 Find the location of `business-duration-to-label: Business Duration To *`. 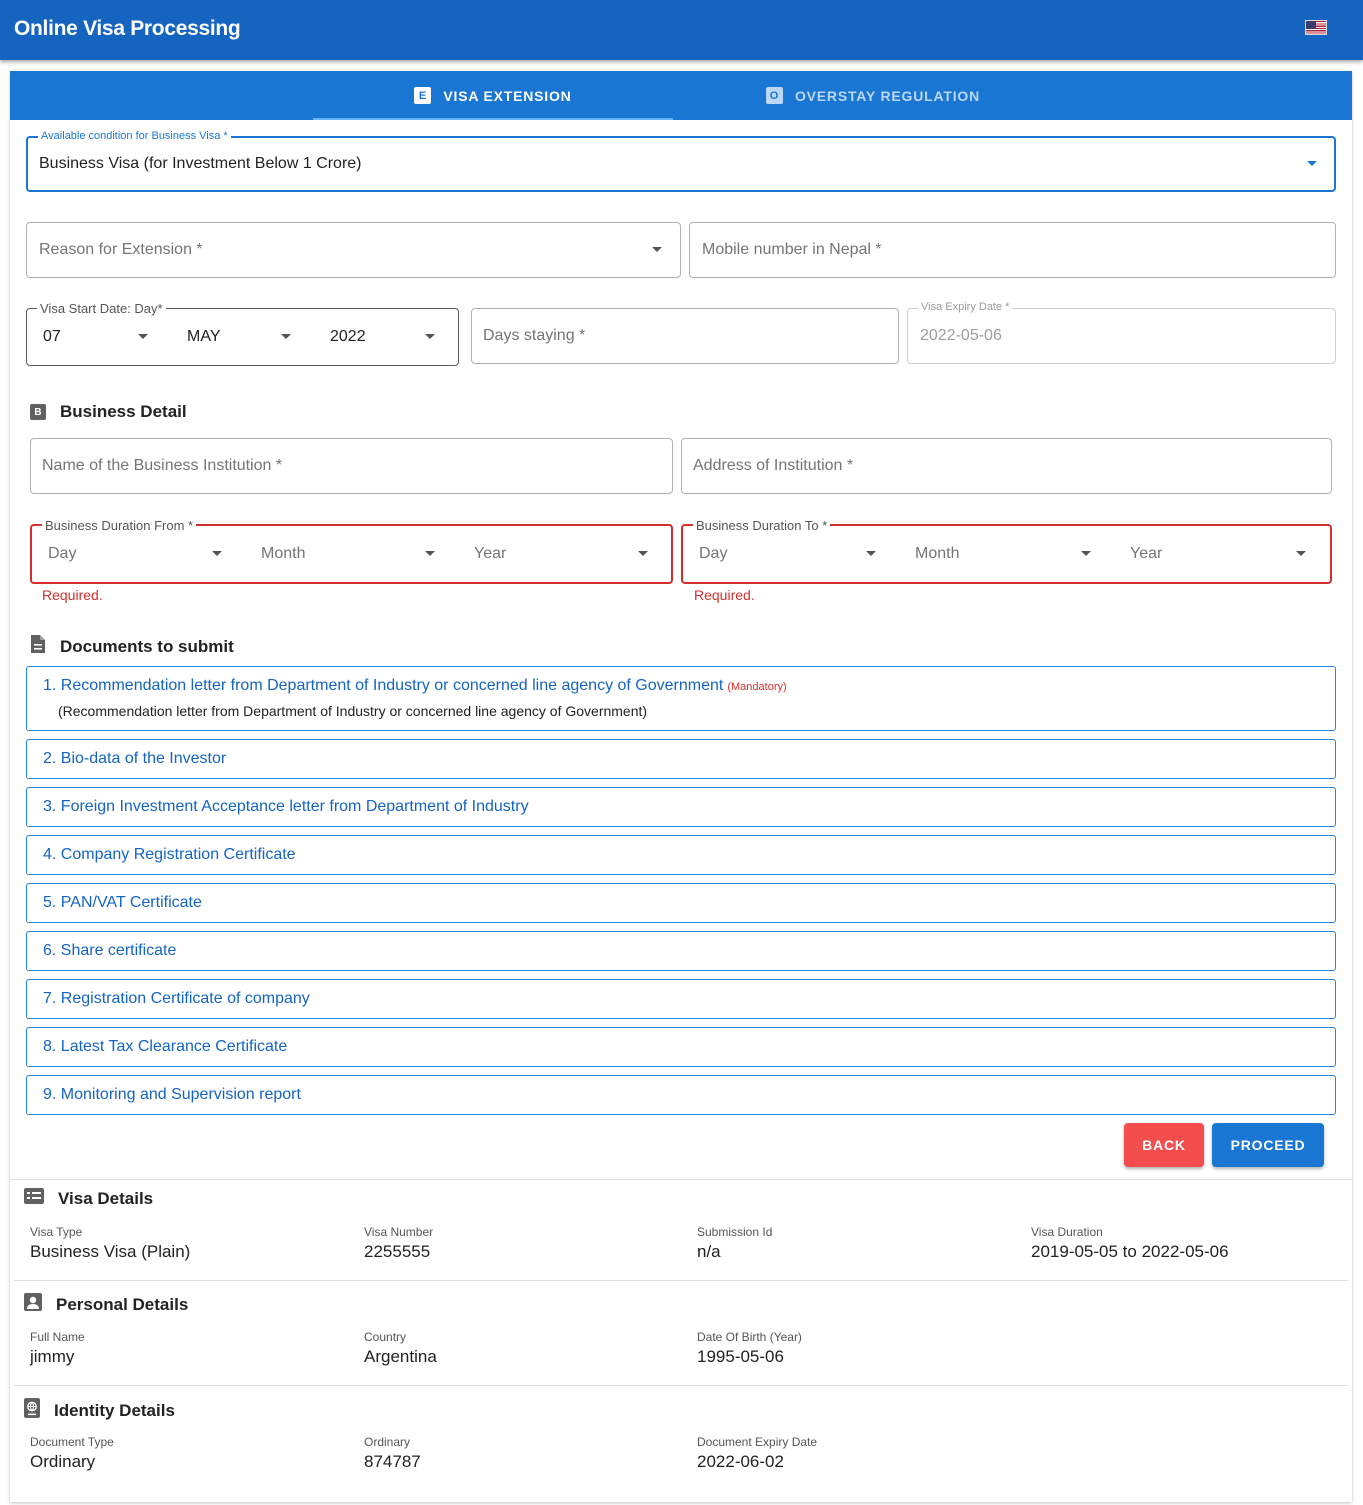

business-duration-to-label: Business Duration To * is located at coordinates (762, 525).